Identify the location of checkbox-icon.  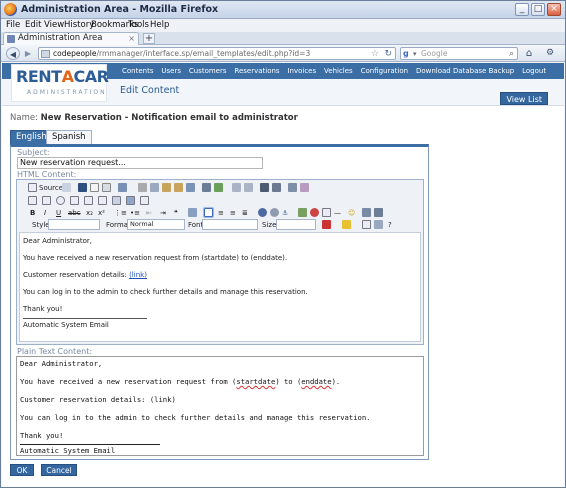
(46, 200).